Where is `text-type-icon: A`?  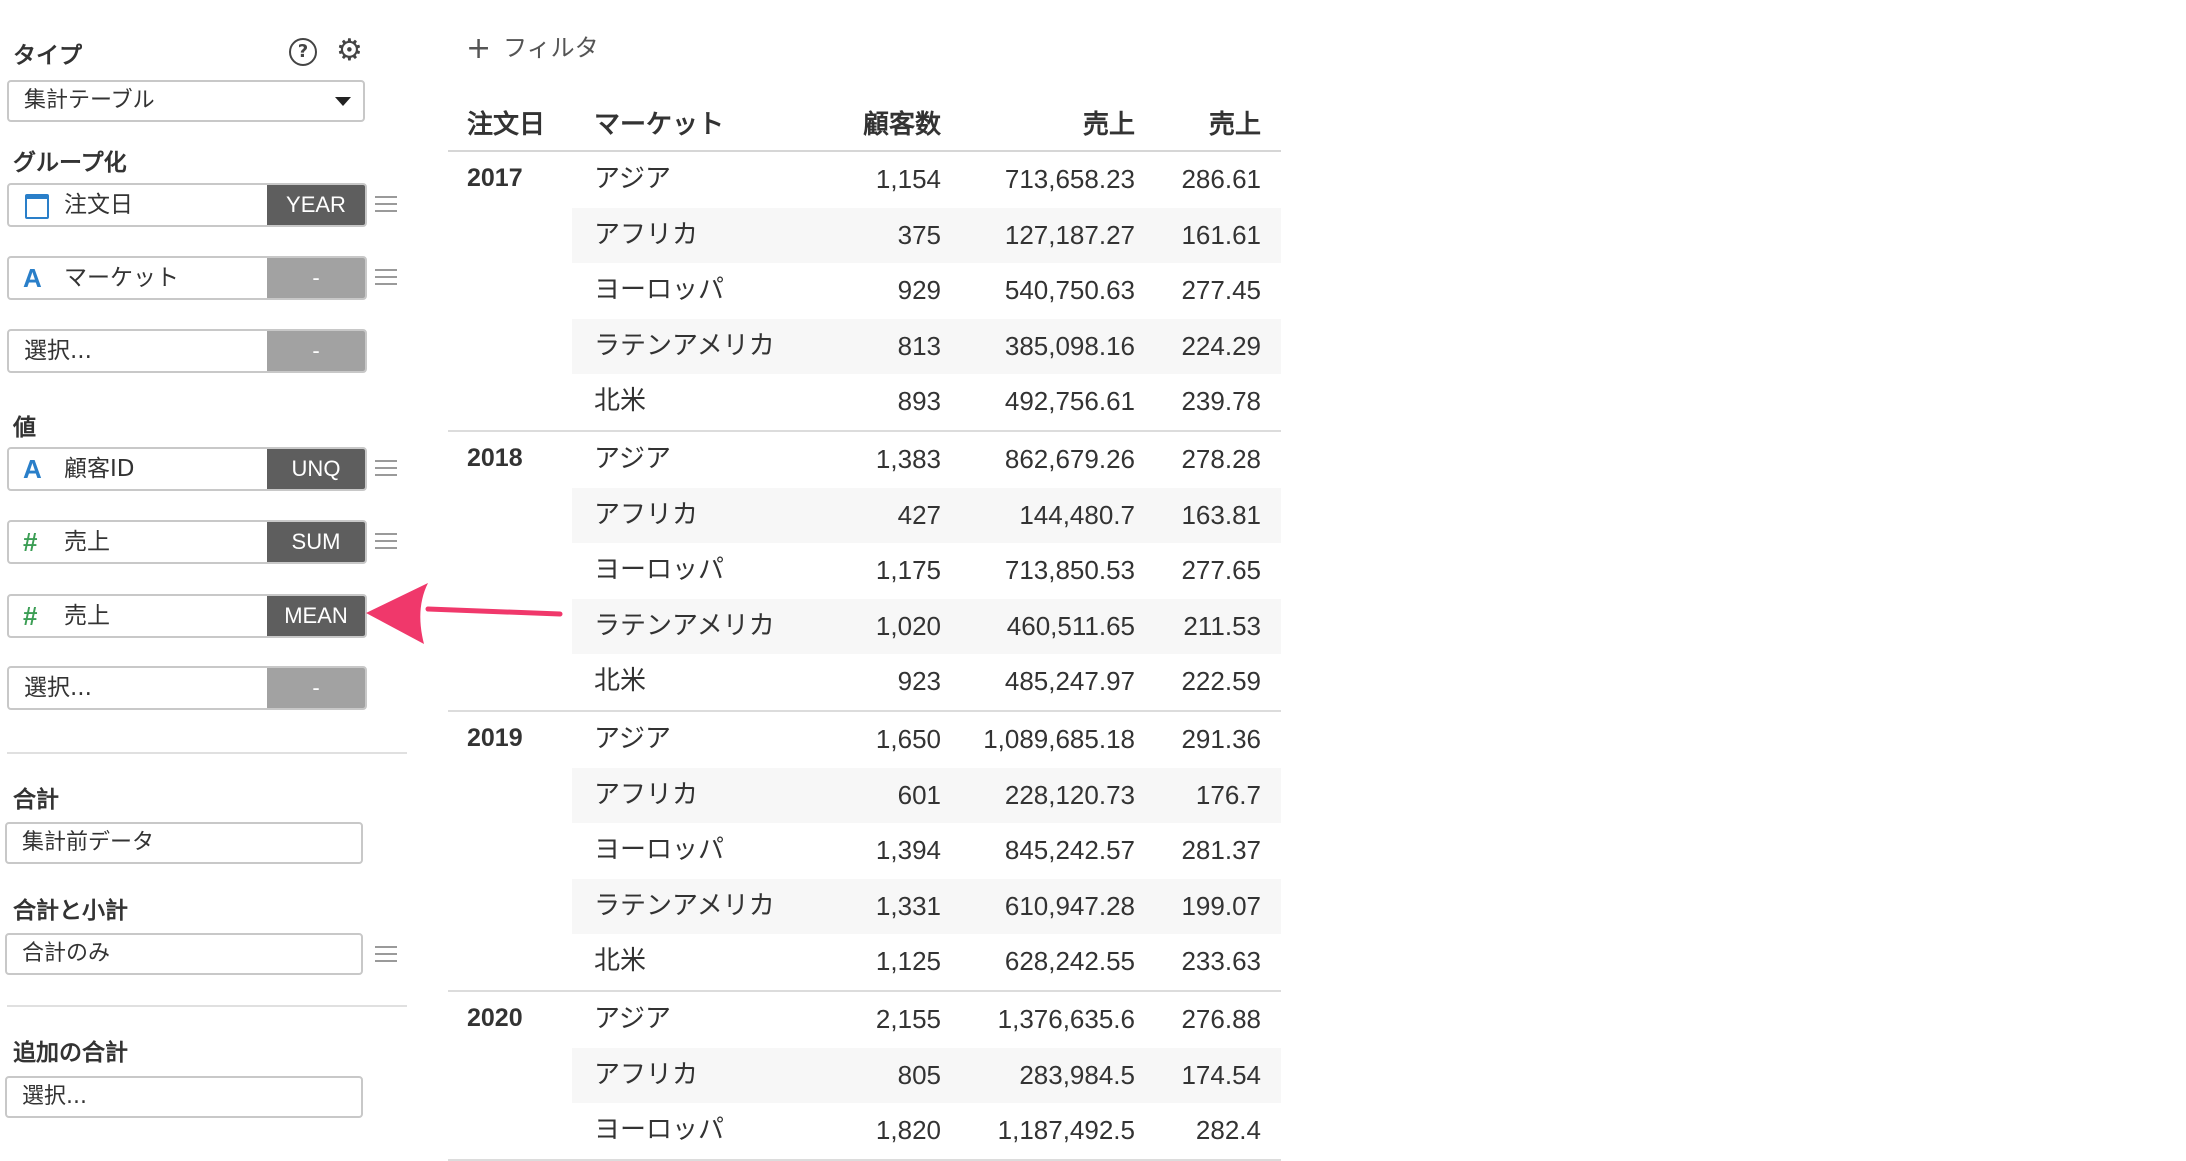 text-type-icon: A is located at coordinates (32, 278).